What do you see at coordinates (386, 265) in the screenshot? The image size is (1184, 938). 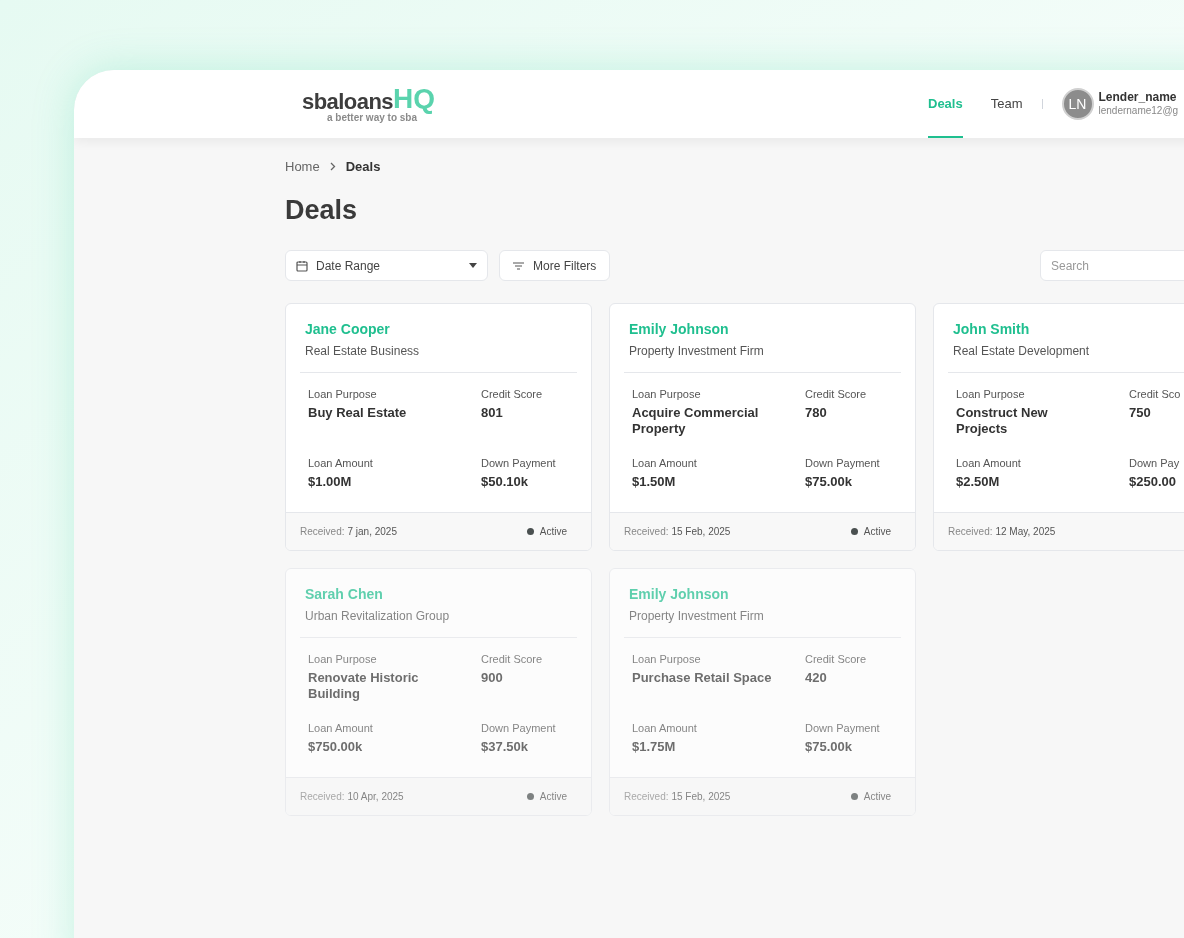 I see `date-range-dropdown: Date Range` at bounding box center [386, 265].